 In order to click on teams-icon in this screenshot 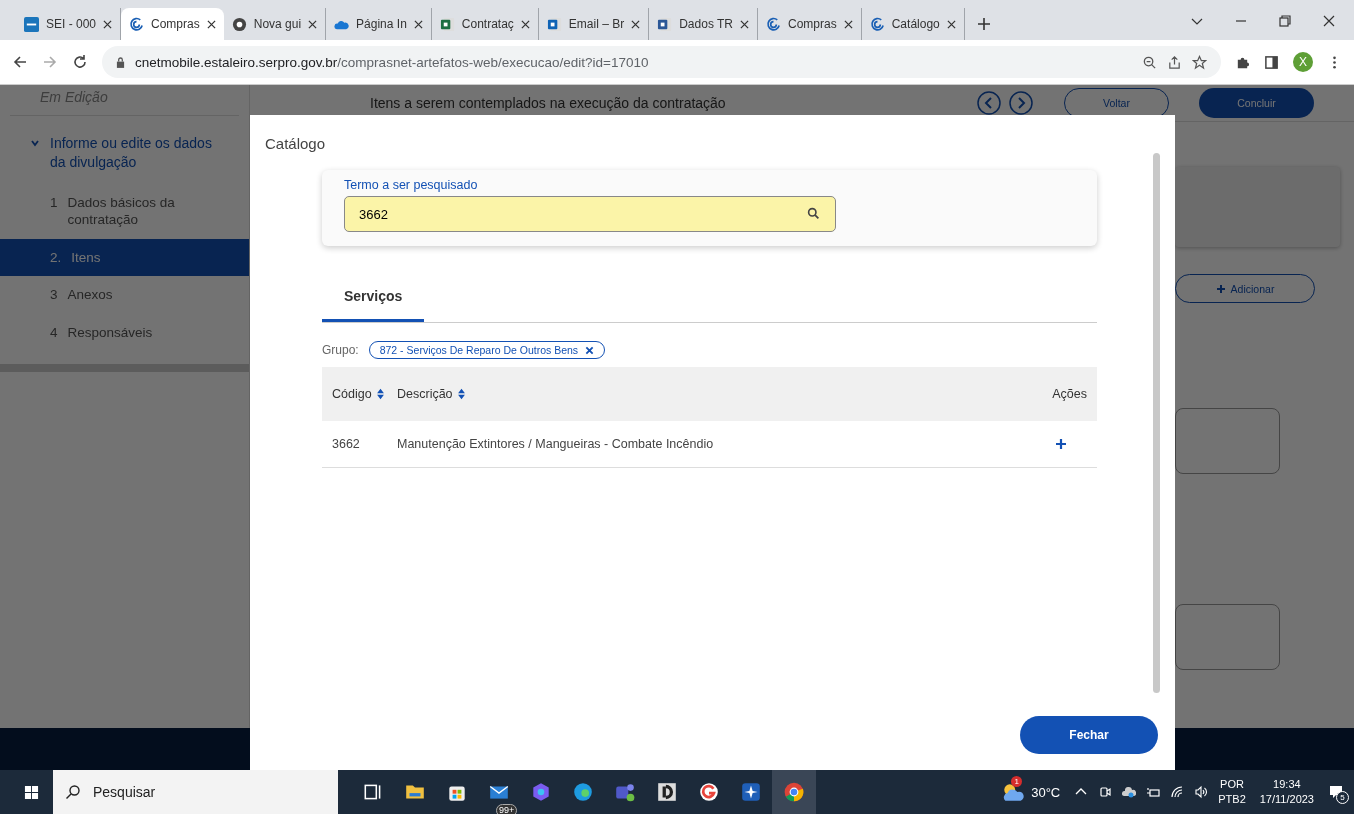, I will do `click(625, 792)`.